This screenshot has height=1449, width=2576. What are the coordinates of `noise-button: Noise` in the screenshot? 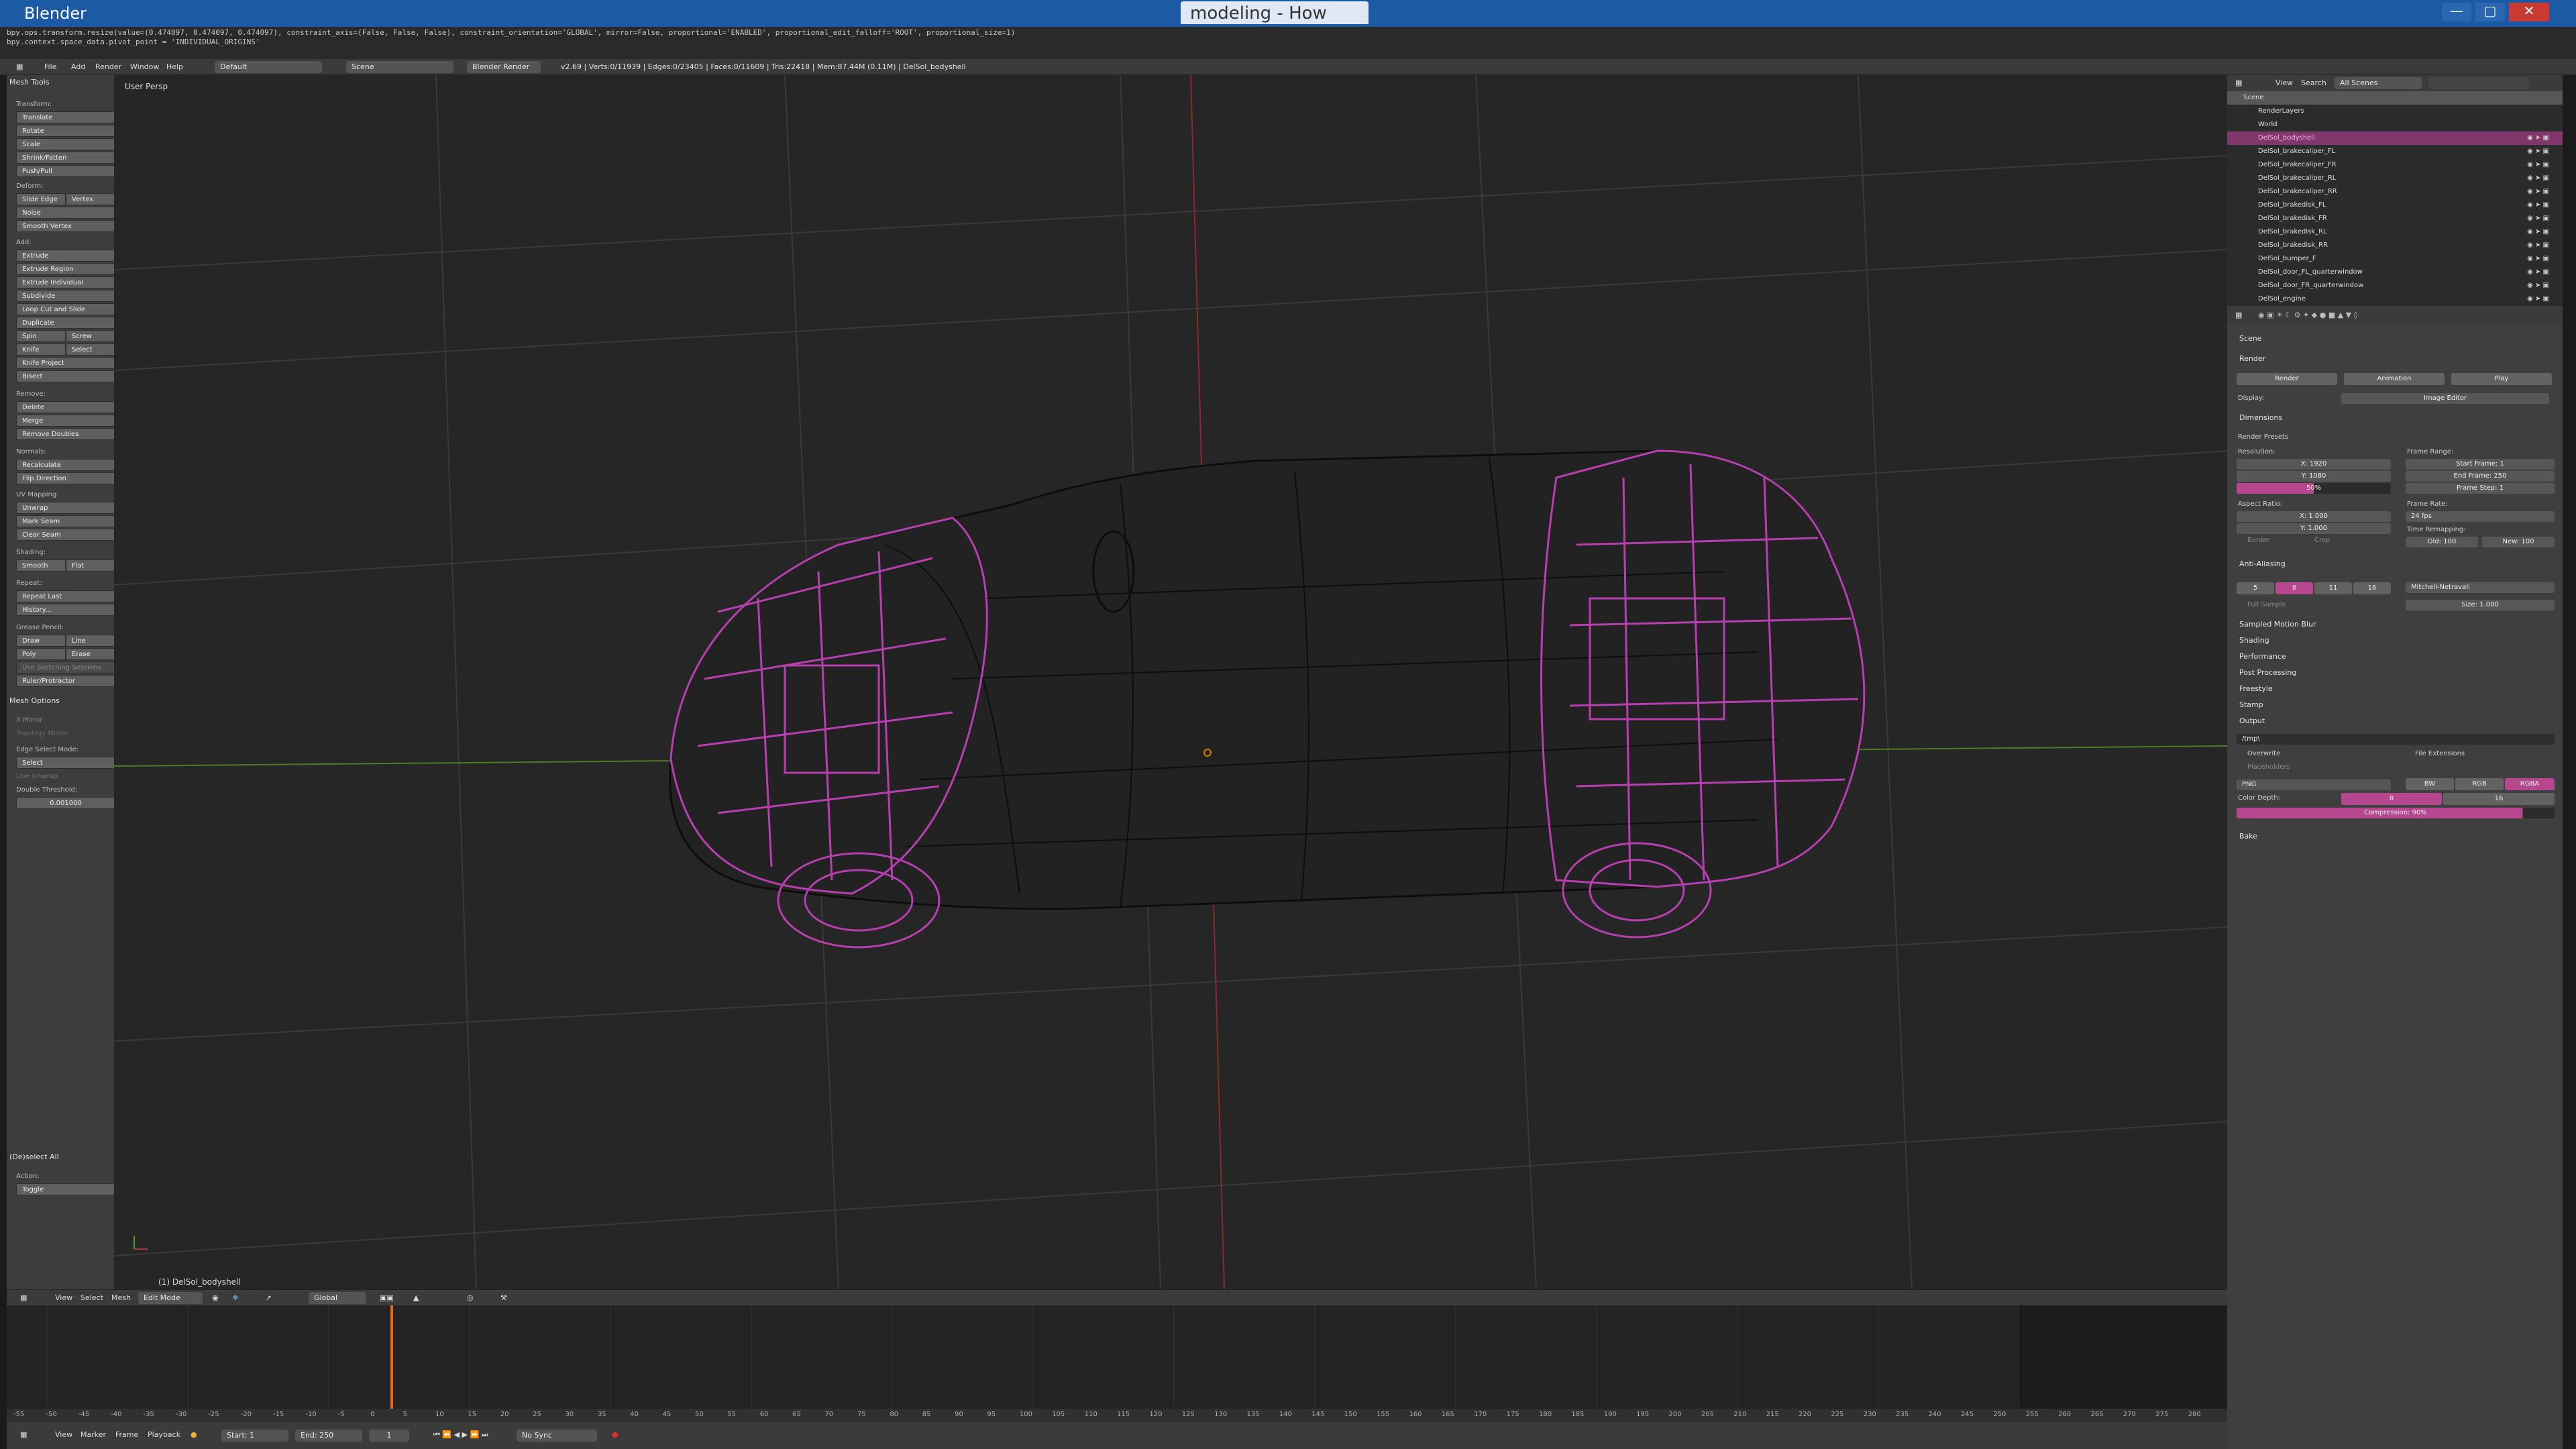 It's located at (65, 213).